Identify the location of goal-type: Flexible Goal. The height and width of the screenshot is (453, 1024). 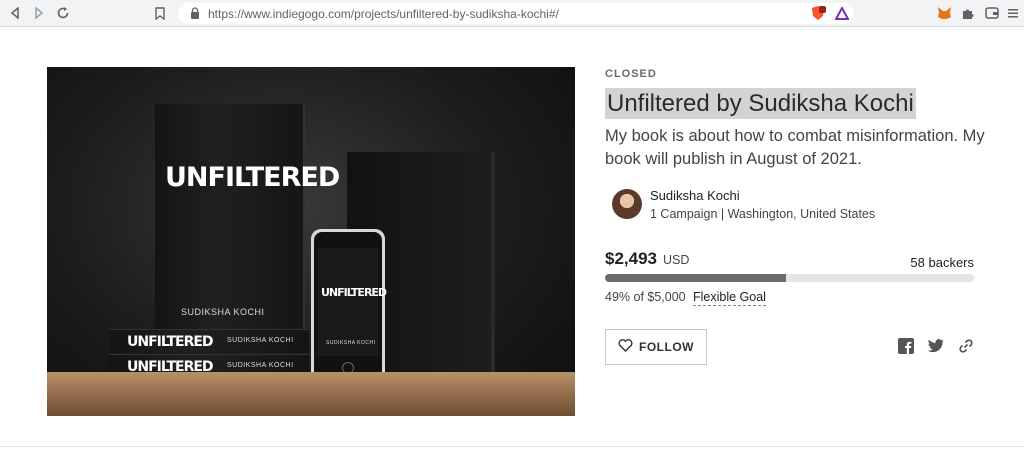
(729, 298).